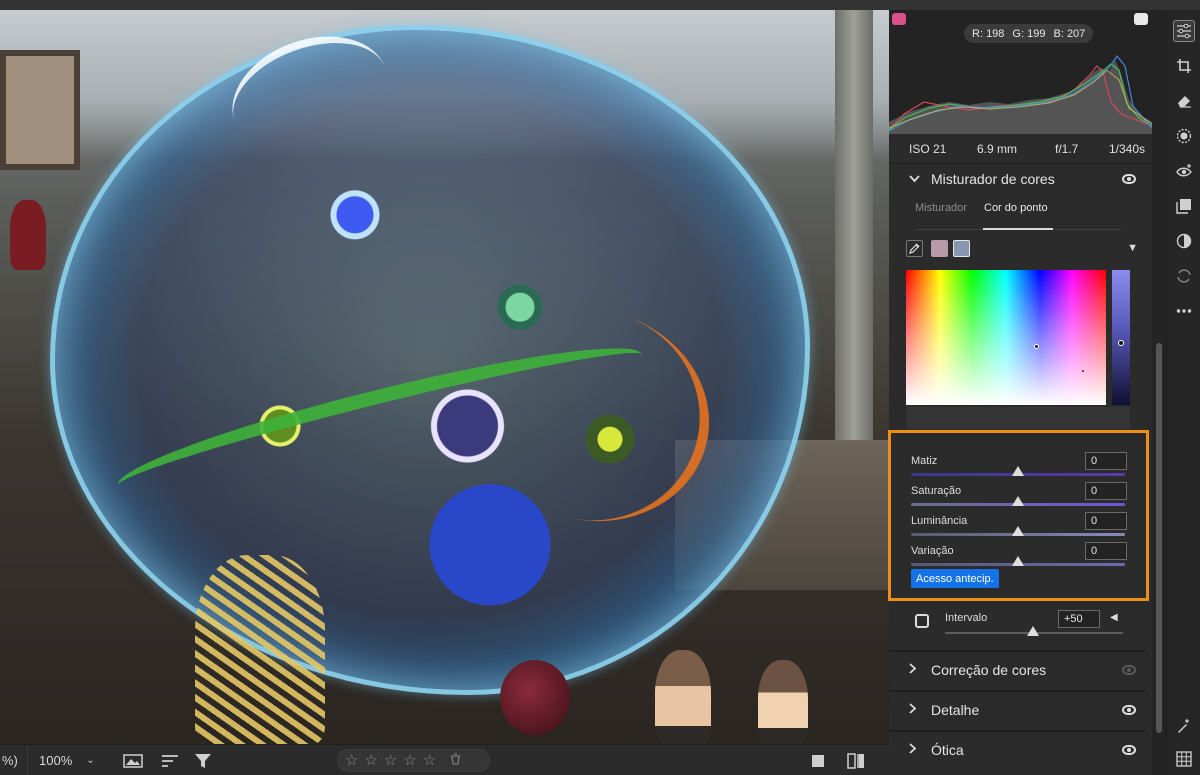 Image resolution: width=1200 pixels, height=775 pixels. I want to click on exif-focal-length: 6.9 mm, so click(997, 148).